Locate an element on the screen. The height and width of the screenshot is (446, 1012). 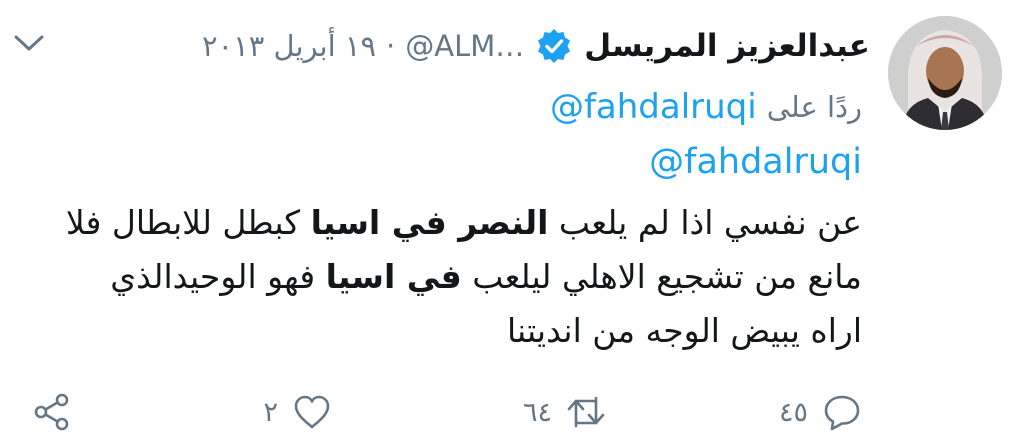
like-count: ٢ is located at coordinates (270, 412).